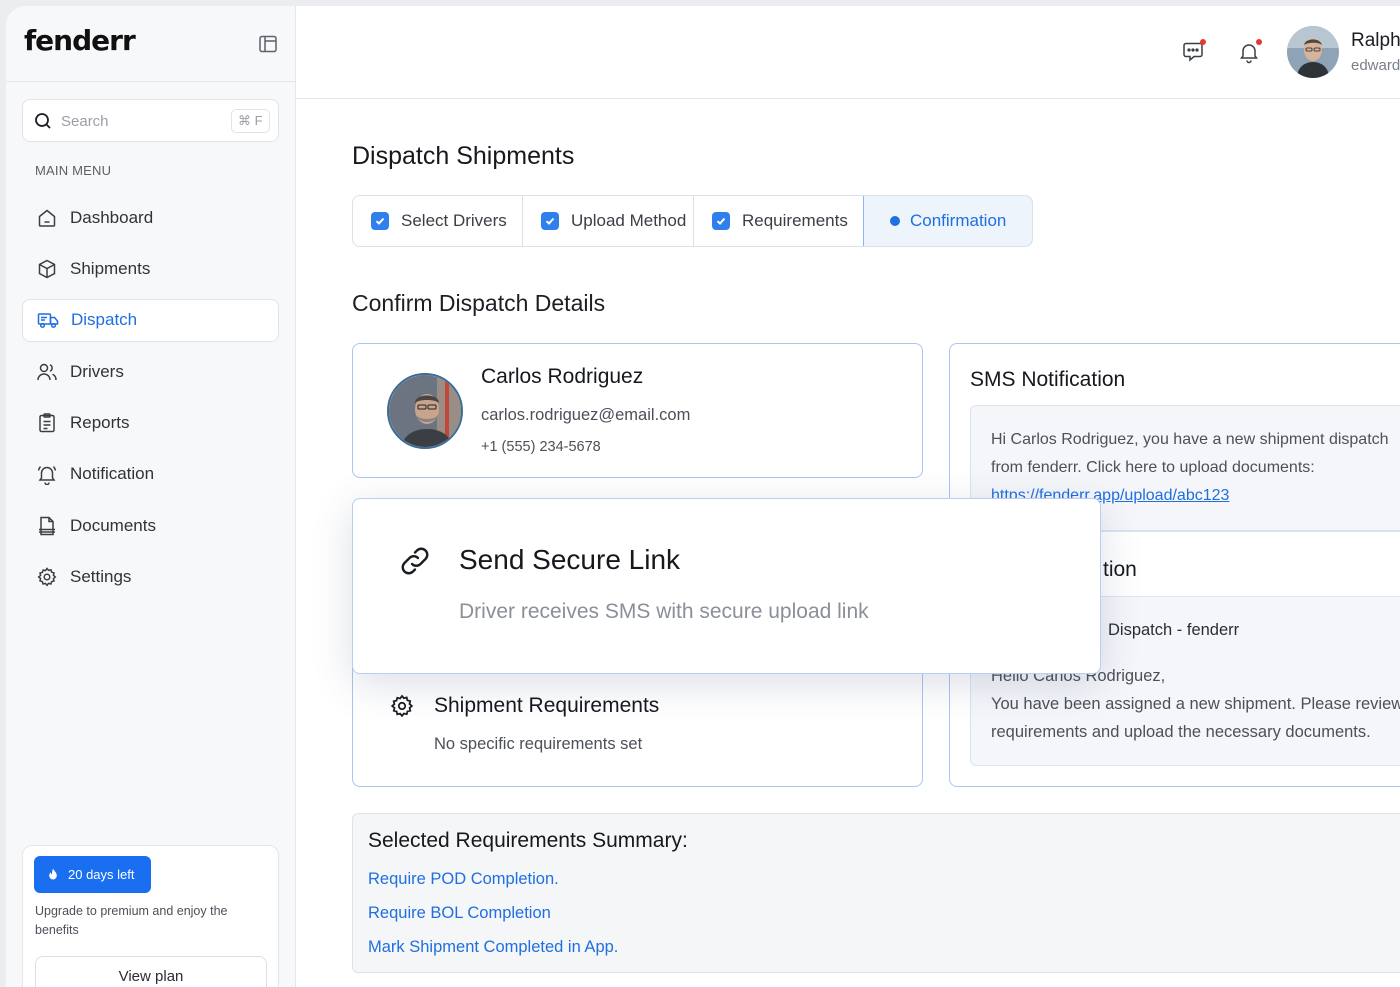 The image size is (1400, 987). What do you see at coordinates (101, 577) in the screenshot?
I see `sidebar-item-label: Settings` at bounding box center [101, 577].